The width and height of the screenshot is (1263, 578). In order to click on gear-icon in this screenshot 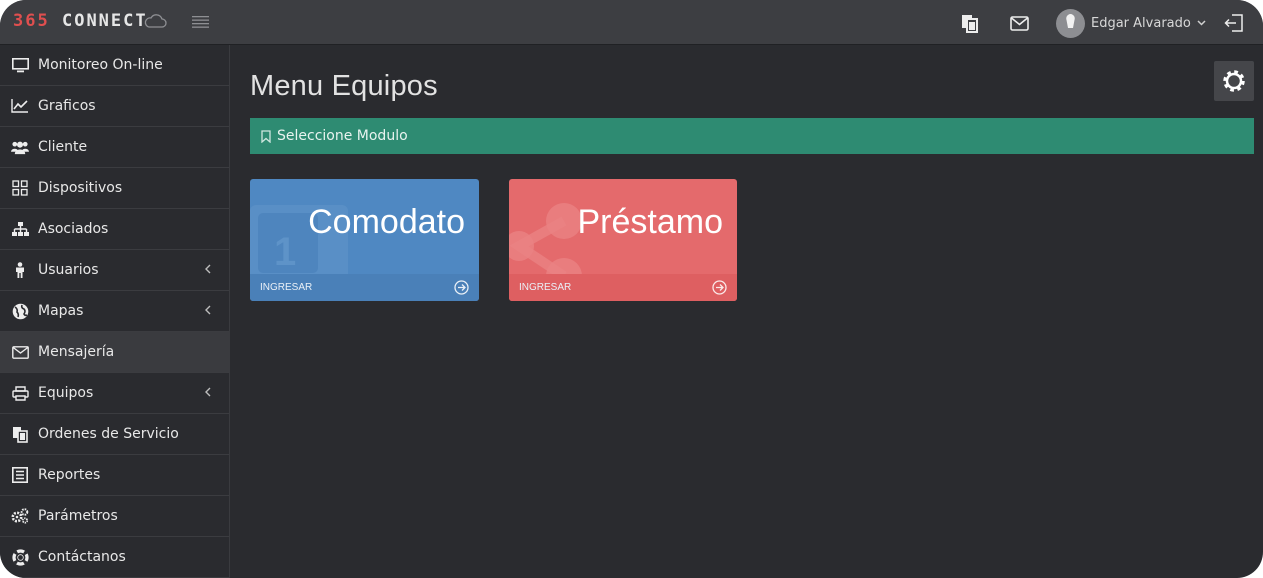, I will do `click(1234, 81)`.